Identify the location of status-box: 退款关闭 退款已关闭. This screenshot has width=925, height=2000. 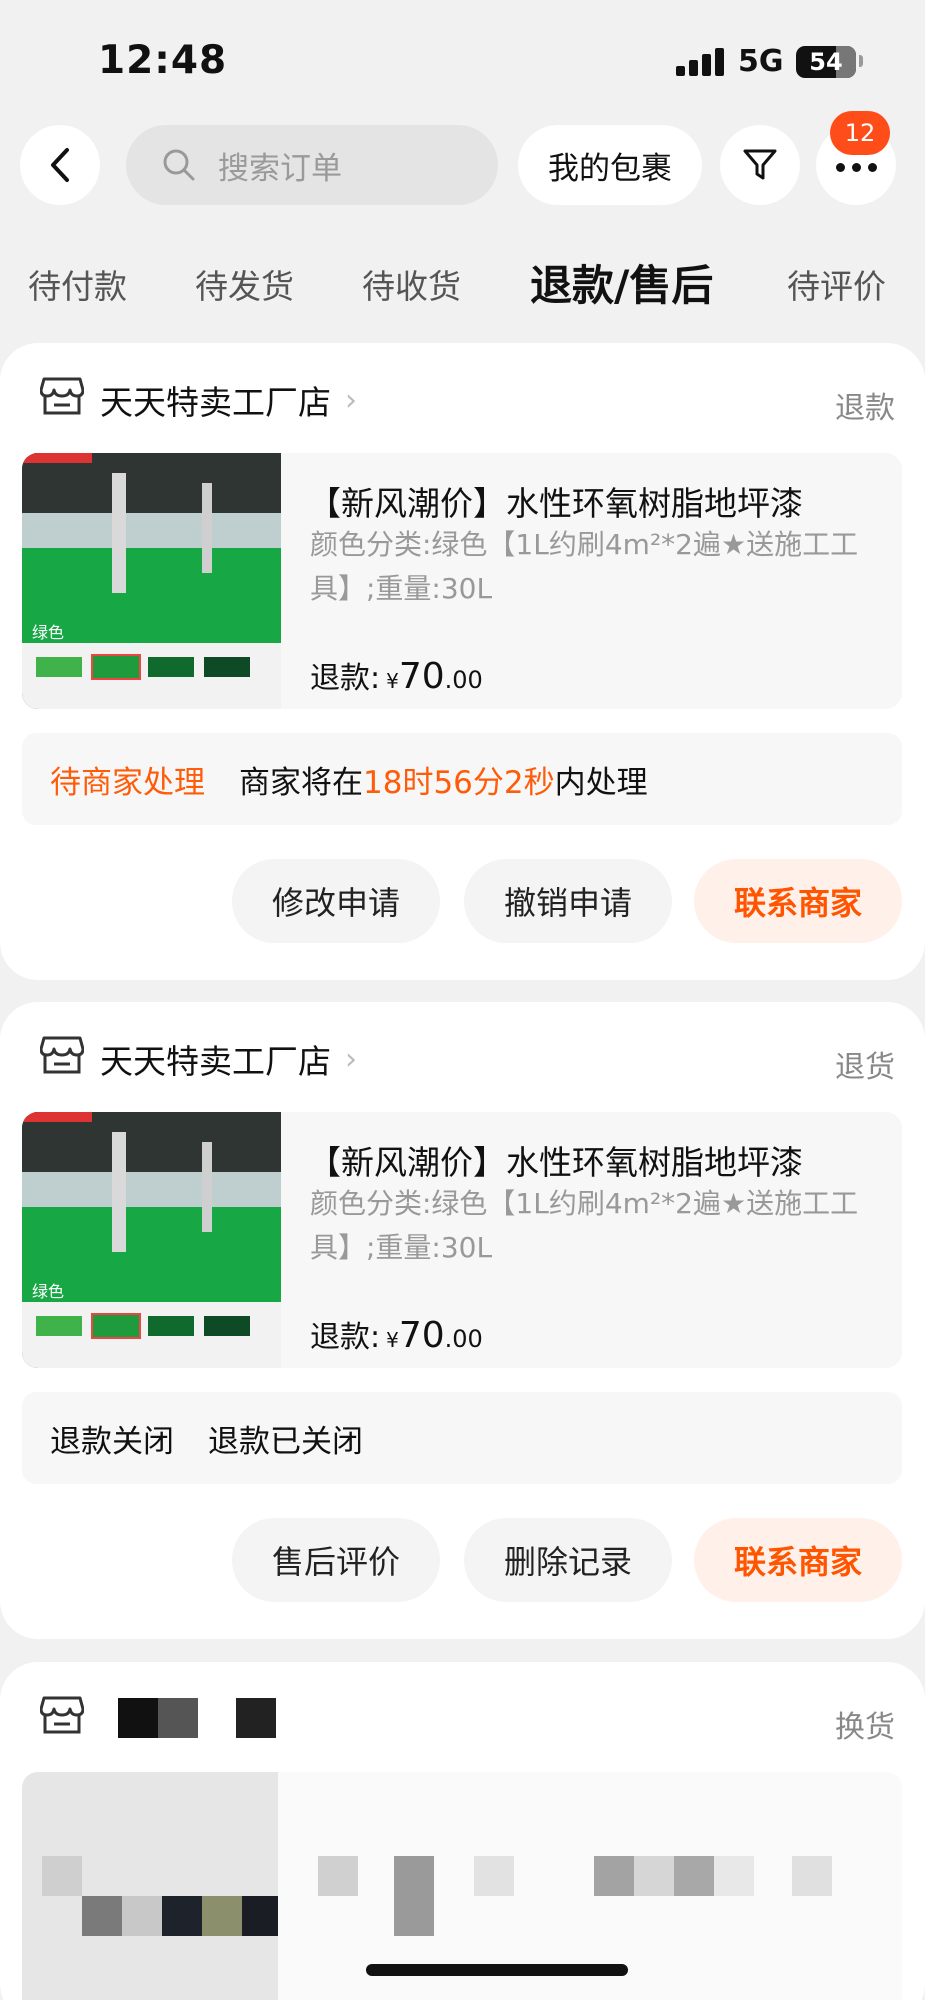
(462, 1438).